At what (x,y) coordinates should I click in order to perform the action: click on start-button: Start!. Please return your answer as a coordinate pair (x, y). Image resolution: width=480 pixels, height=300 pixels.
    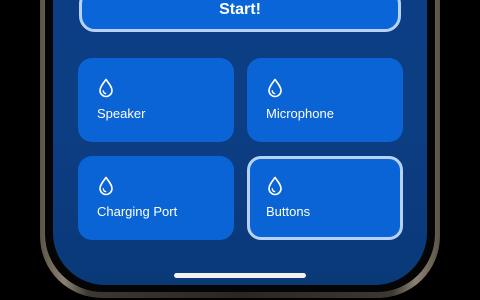
    Looking at the image, I should click on (240, 16).